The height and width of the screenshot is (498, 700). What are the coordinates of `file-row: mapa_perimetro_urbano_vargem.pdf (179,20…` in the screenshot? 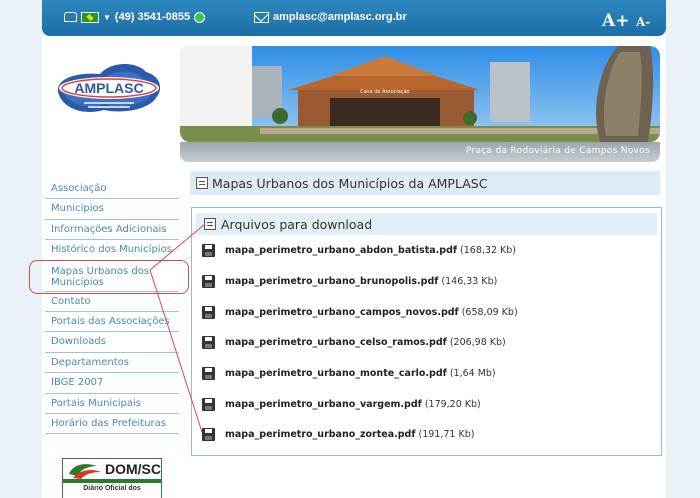 It's located at (341, 404).